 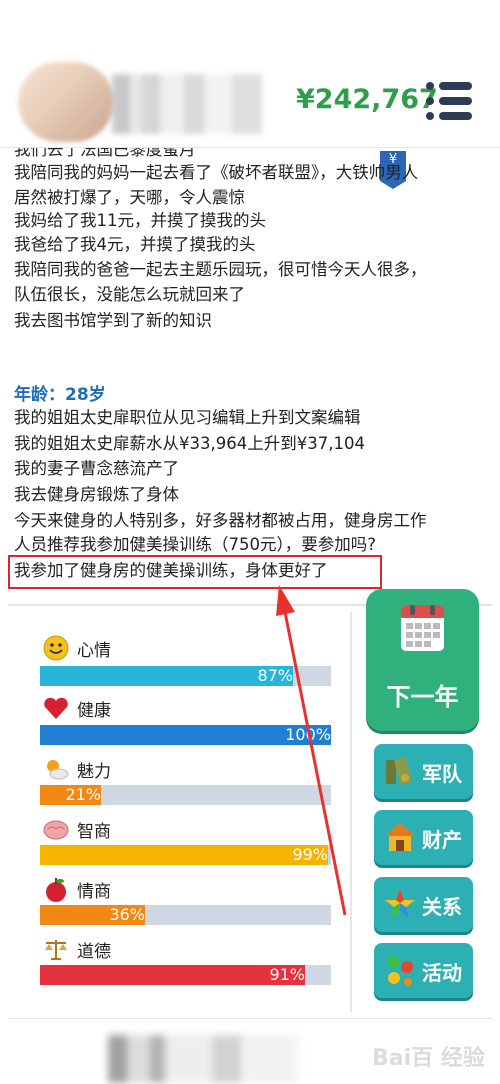 I want to click on stat-name: 智商, so click(x=94, y=831).